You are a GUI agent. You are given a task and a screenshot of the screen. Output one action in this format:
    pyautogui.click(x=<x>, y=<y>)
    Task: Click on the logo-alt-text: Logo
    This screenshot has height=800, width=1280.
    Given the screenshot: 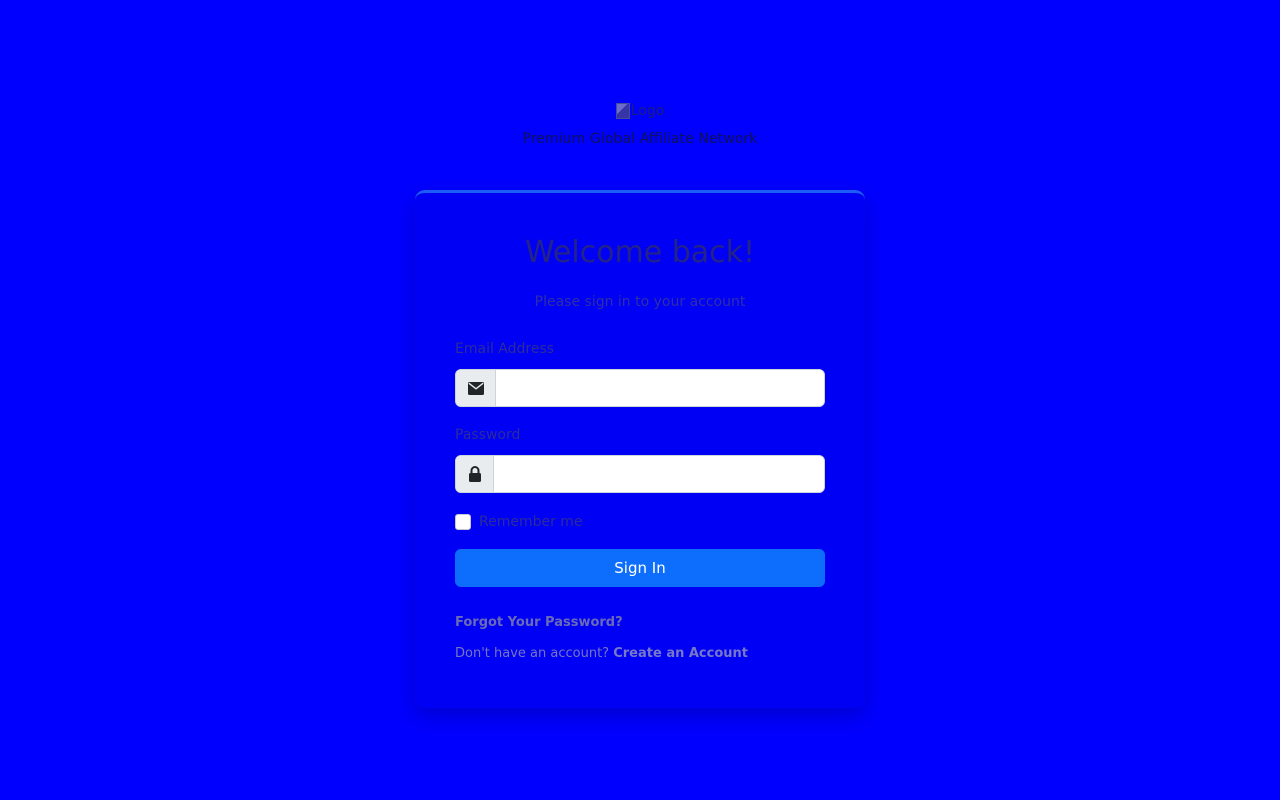 What is the action you would take?
    pyautogui.click(x=647, y=111)
    